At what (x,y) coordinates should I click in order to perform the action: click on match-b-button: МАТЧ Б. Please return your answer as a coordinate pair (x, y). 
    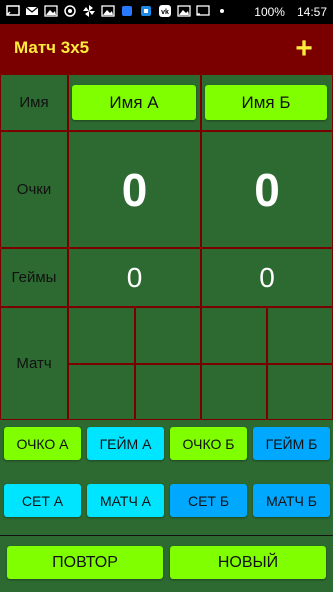
    Looking at the image, I should click on (291, 500).